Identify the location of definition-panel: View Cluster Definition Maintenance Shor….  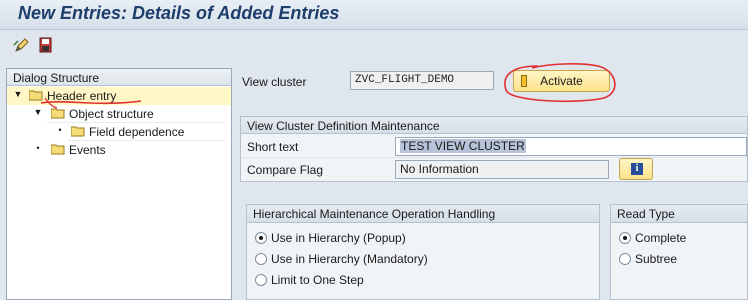
(494, 149).